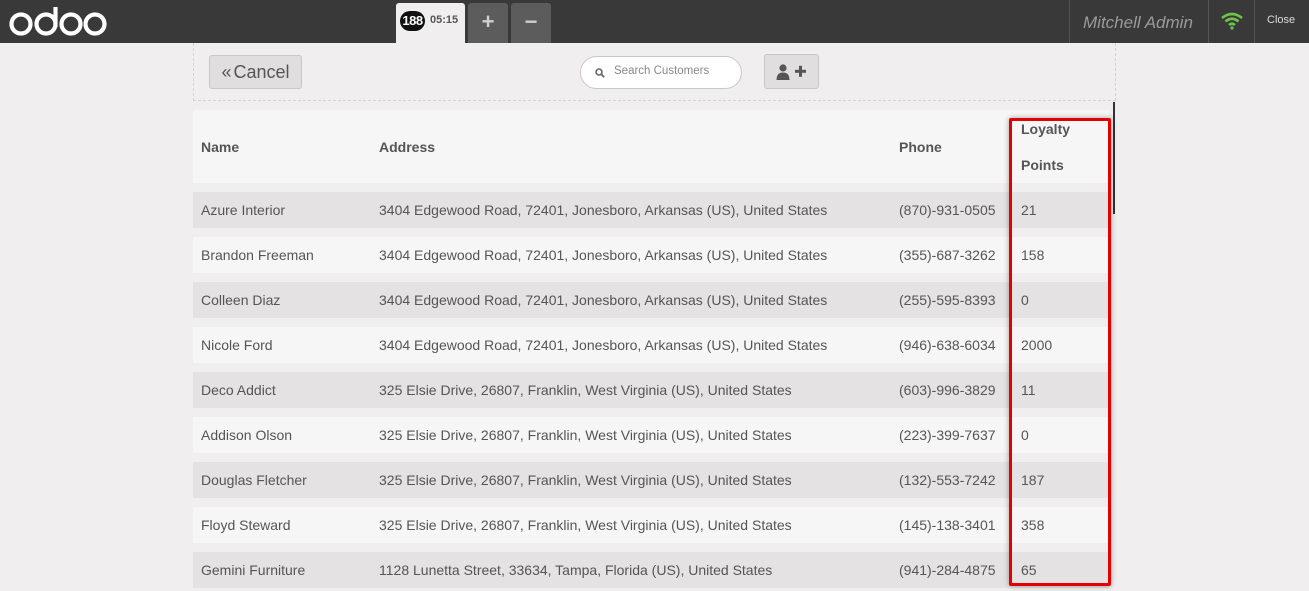  I want to click on loyalty-header-line2: Points, so click(1042, 164).